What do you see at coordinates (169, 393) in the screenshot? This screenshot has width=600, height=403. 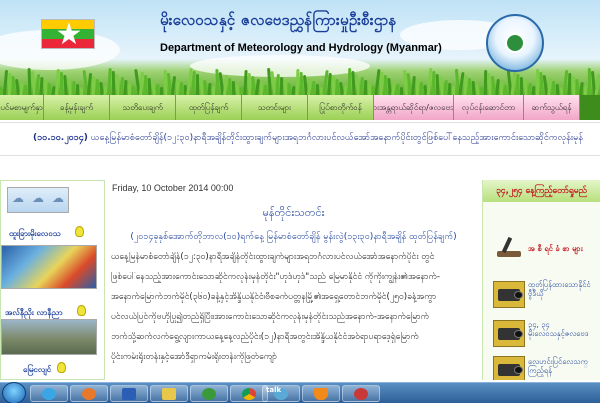 I see `taskbar-explorer` at bounding box center [169, 393].